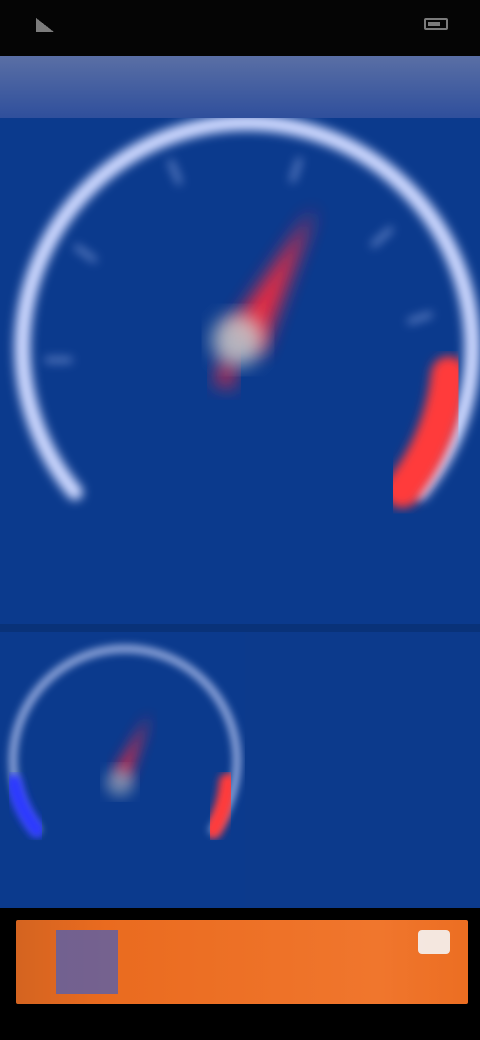 The image size is (480, 1040). I want to click on main-gauge-hub, so click(238, 340).